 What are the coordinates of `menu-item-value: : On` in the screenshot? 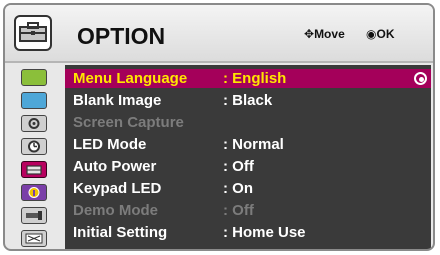 It's located at (238, 188).